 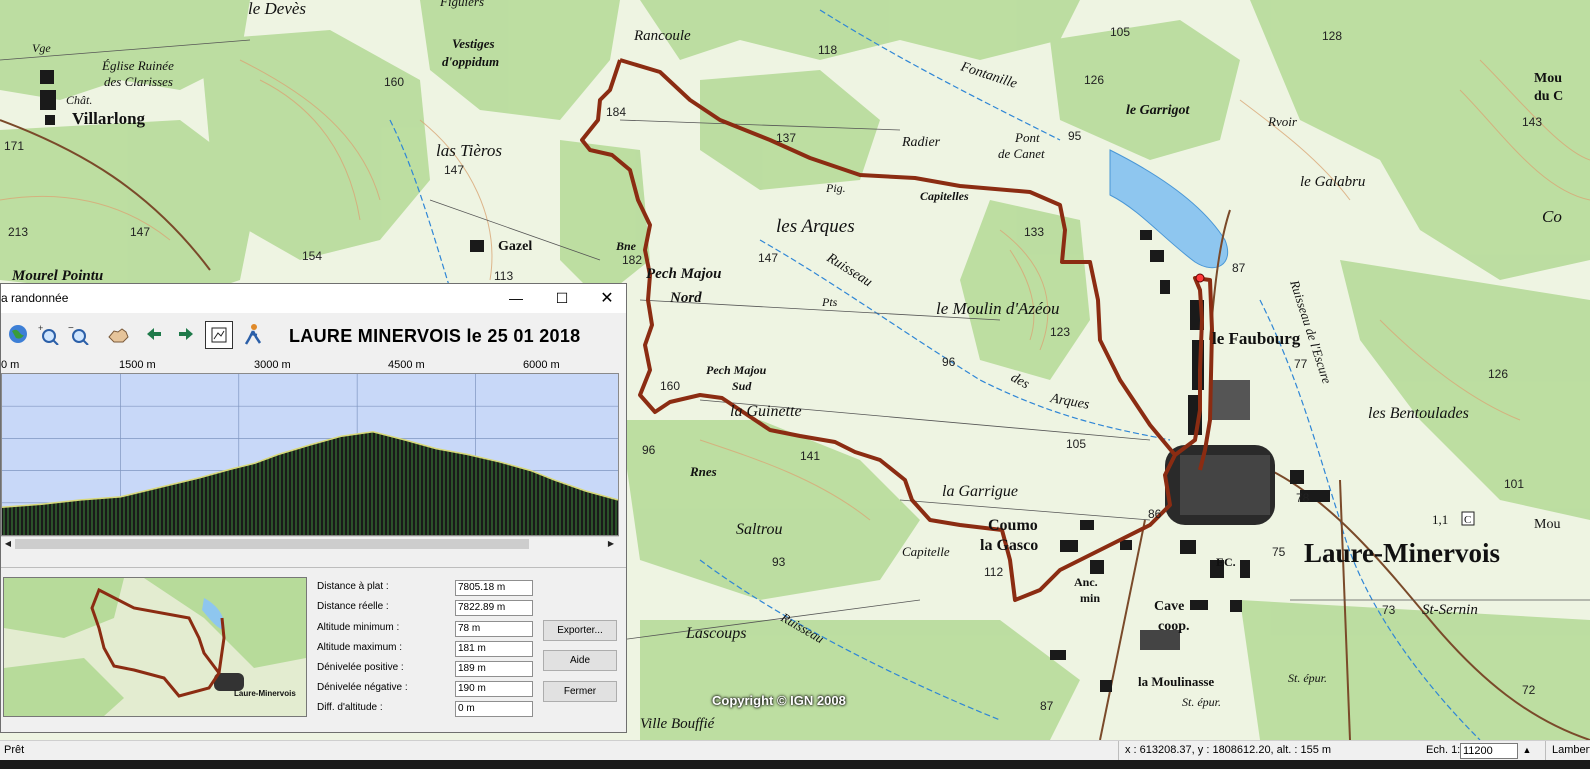 What do you see at coordinates (1090, 598) in the screenshot?
I see `label-min: min` at bounding box center [1090, 598].